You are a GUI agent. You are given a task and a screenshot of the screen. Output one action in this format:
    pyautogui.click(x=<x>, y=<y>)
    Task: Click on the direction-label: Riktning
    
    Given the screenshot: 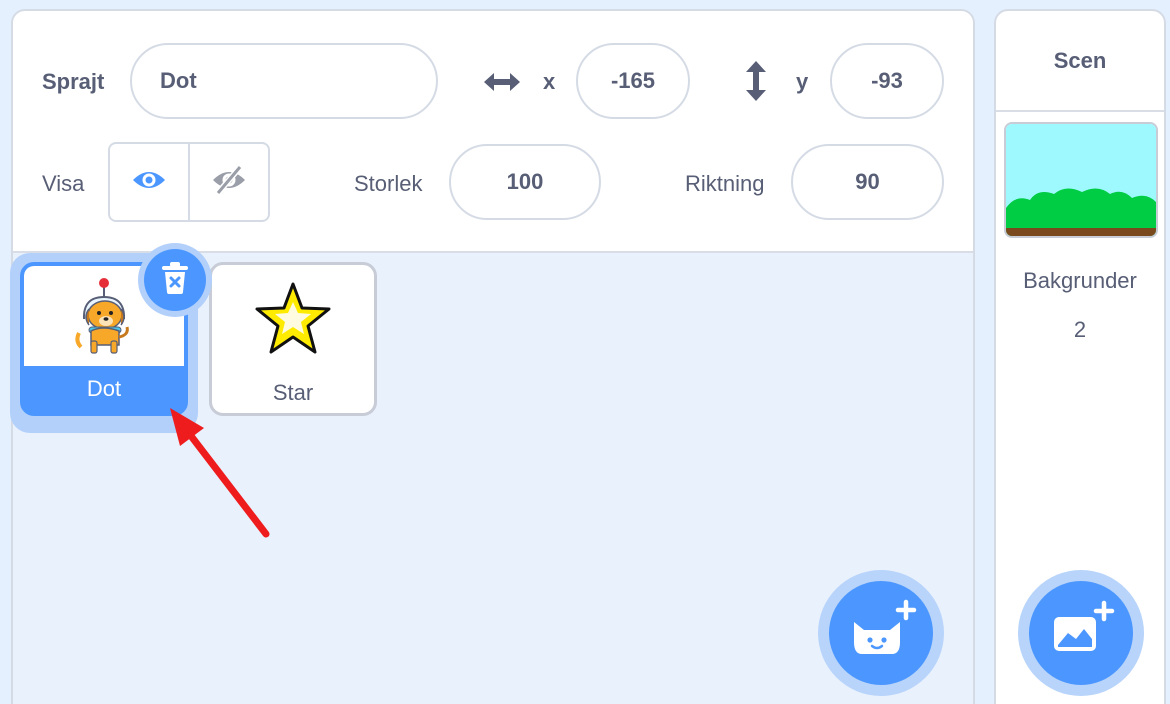 What is the action you would take?
    pyautogui.click(x=725, y=183)
    